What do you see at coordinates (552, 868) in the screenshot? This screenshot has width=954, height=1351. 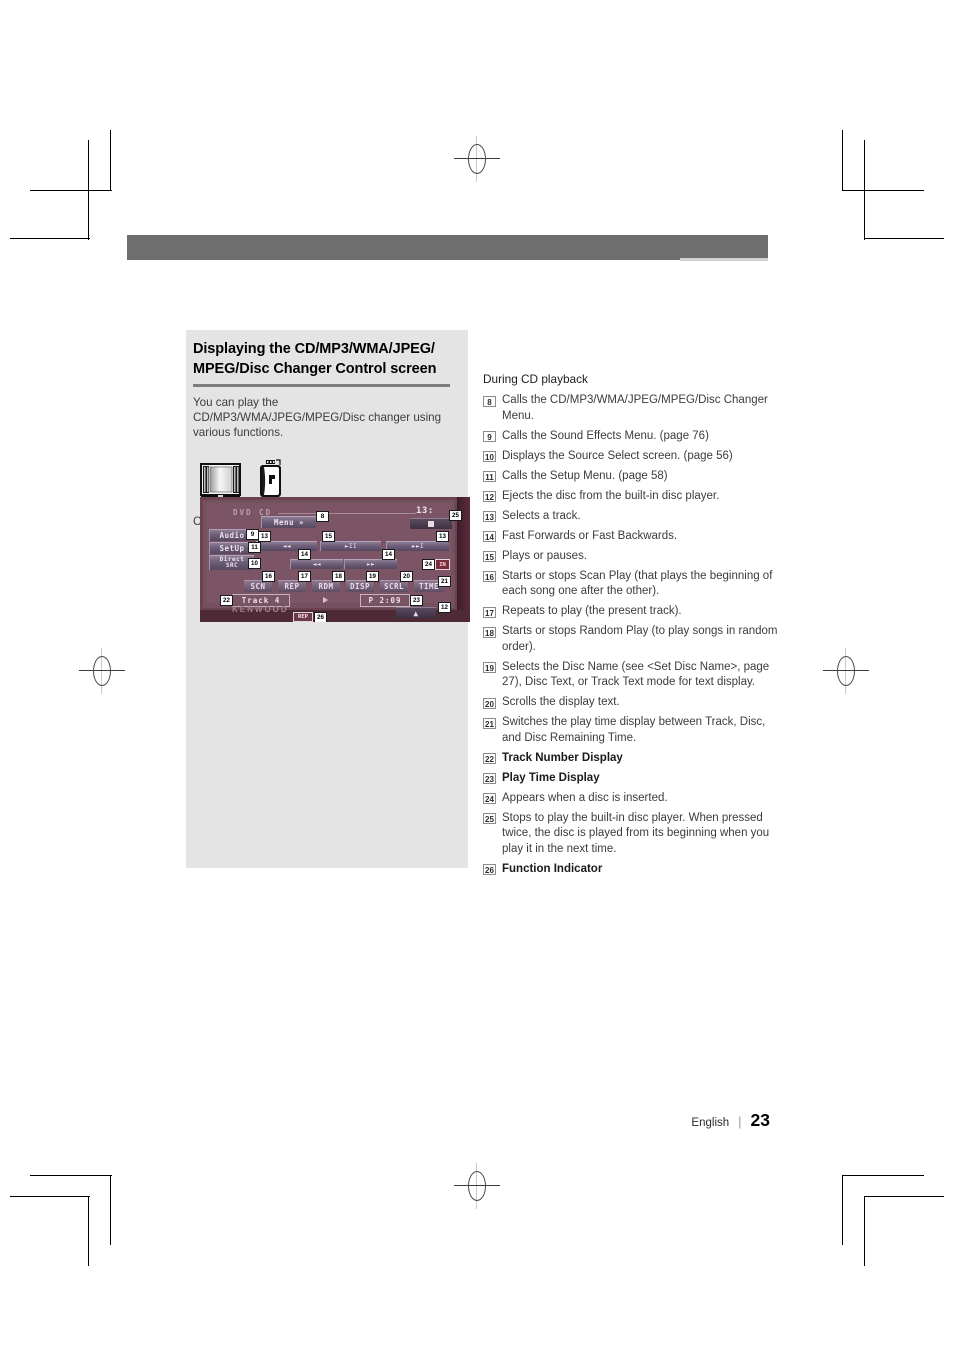 I see `callout-description-text: Function Indicator` at bounding box center [552, 868].